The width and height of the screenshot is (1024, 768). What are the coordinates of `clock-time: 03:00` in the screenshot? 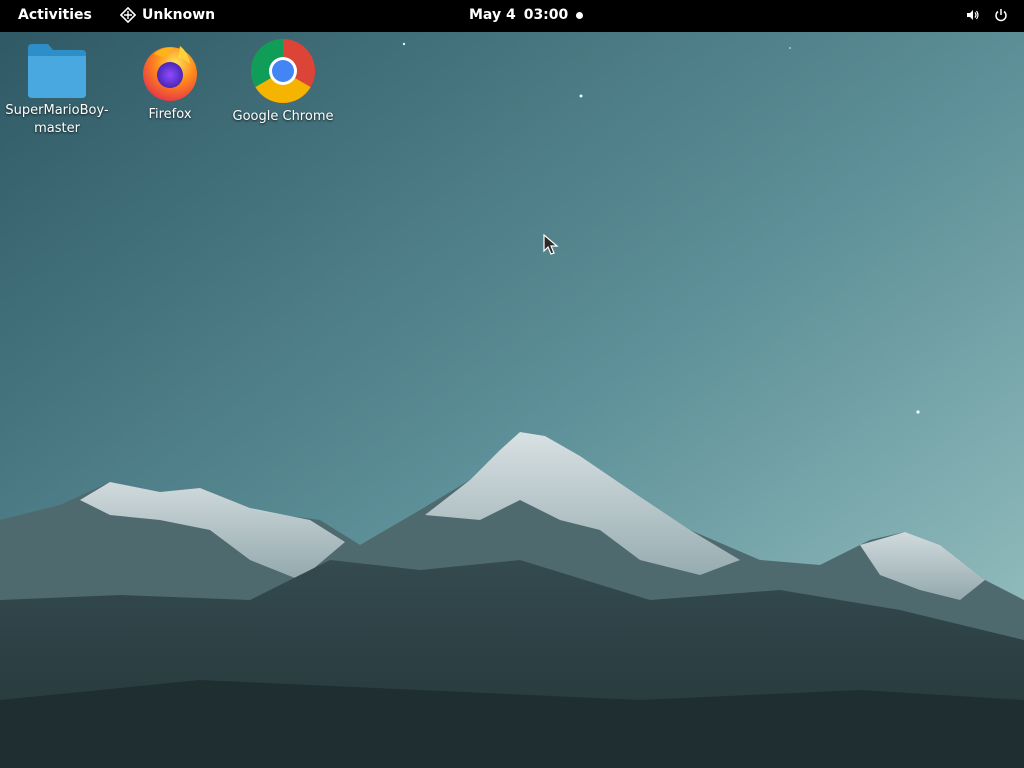 It's located at (546, 15).